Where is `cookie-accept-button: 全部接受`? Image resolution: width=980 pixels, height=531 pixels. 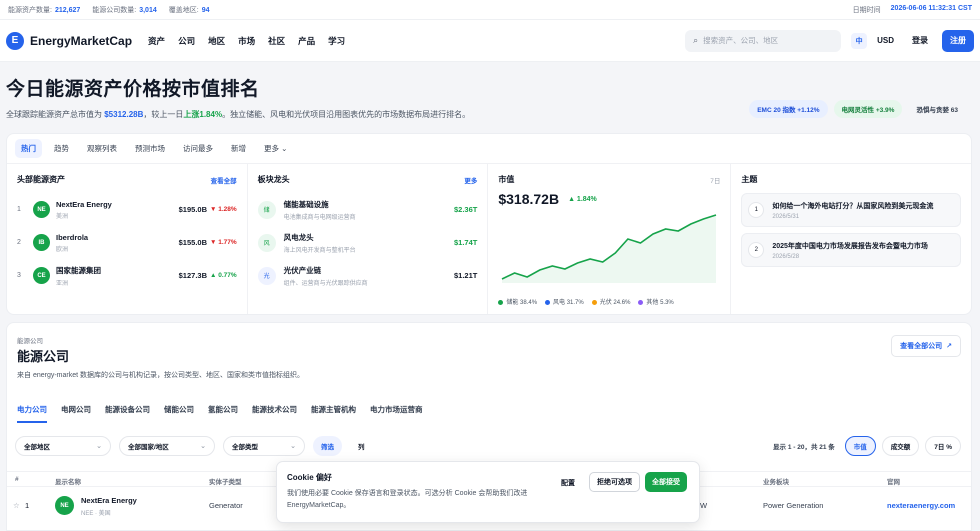 cookie-accept-button: 全部接受 is located at coordinates (666, 482).